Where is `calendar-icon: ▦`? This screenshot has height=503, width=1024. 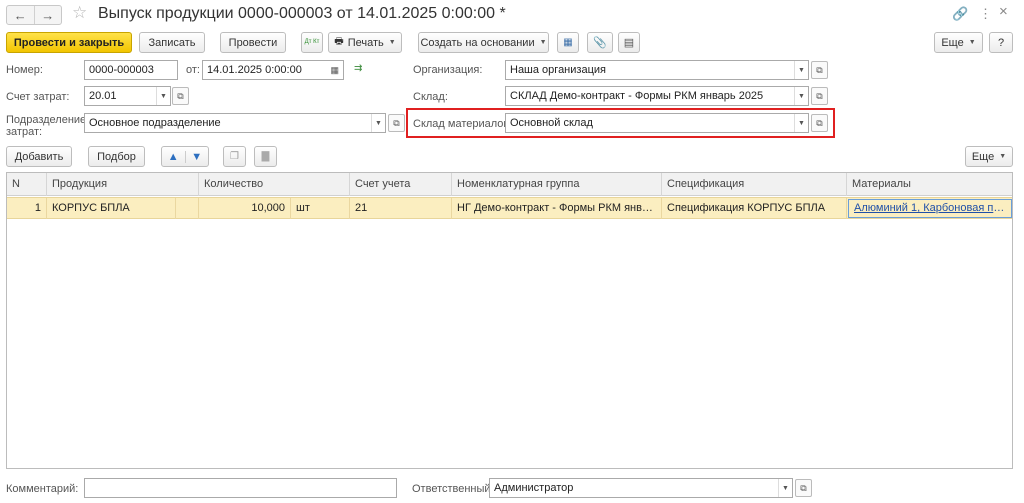
calendar-icon: ▦ is located at coordinates (334, 70).